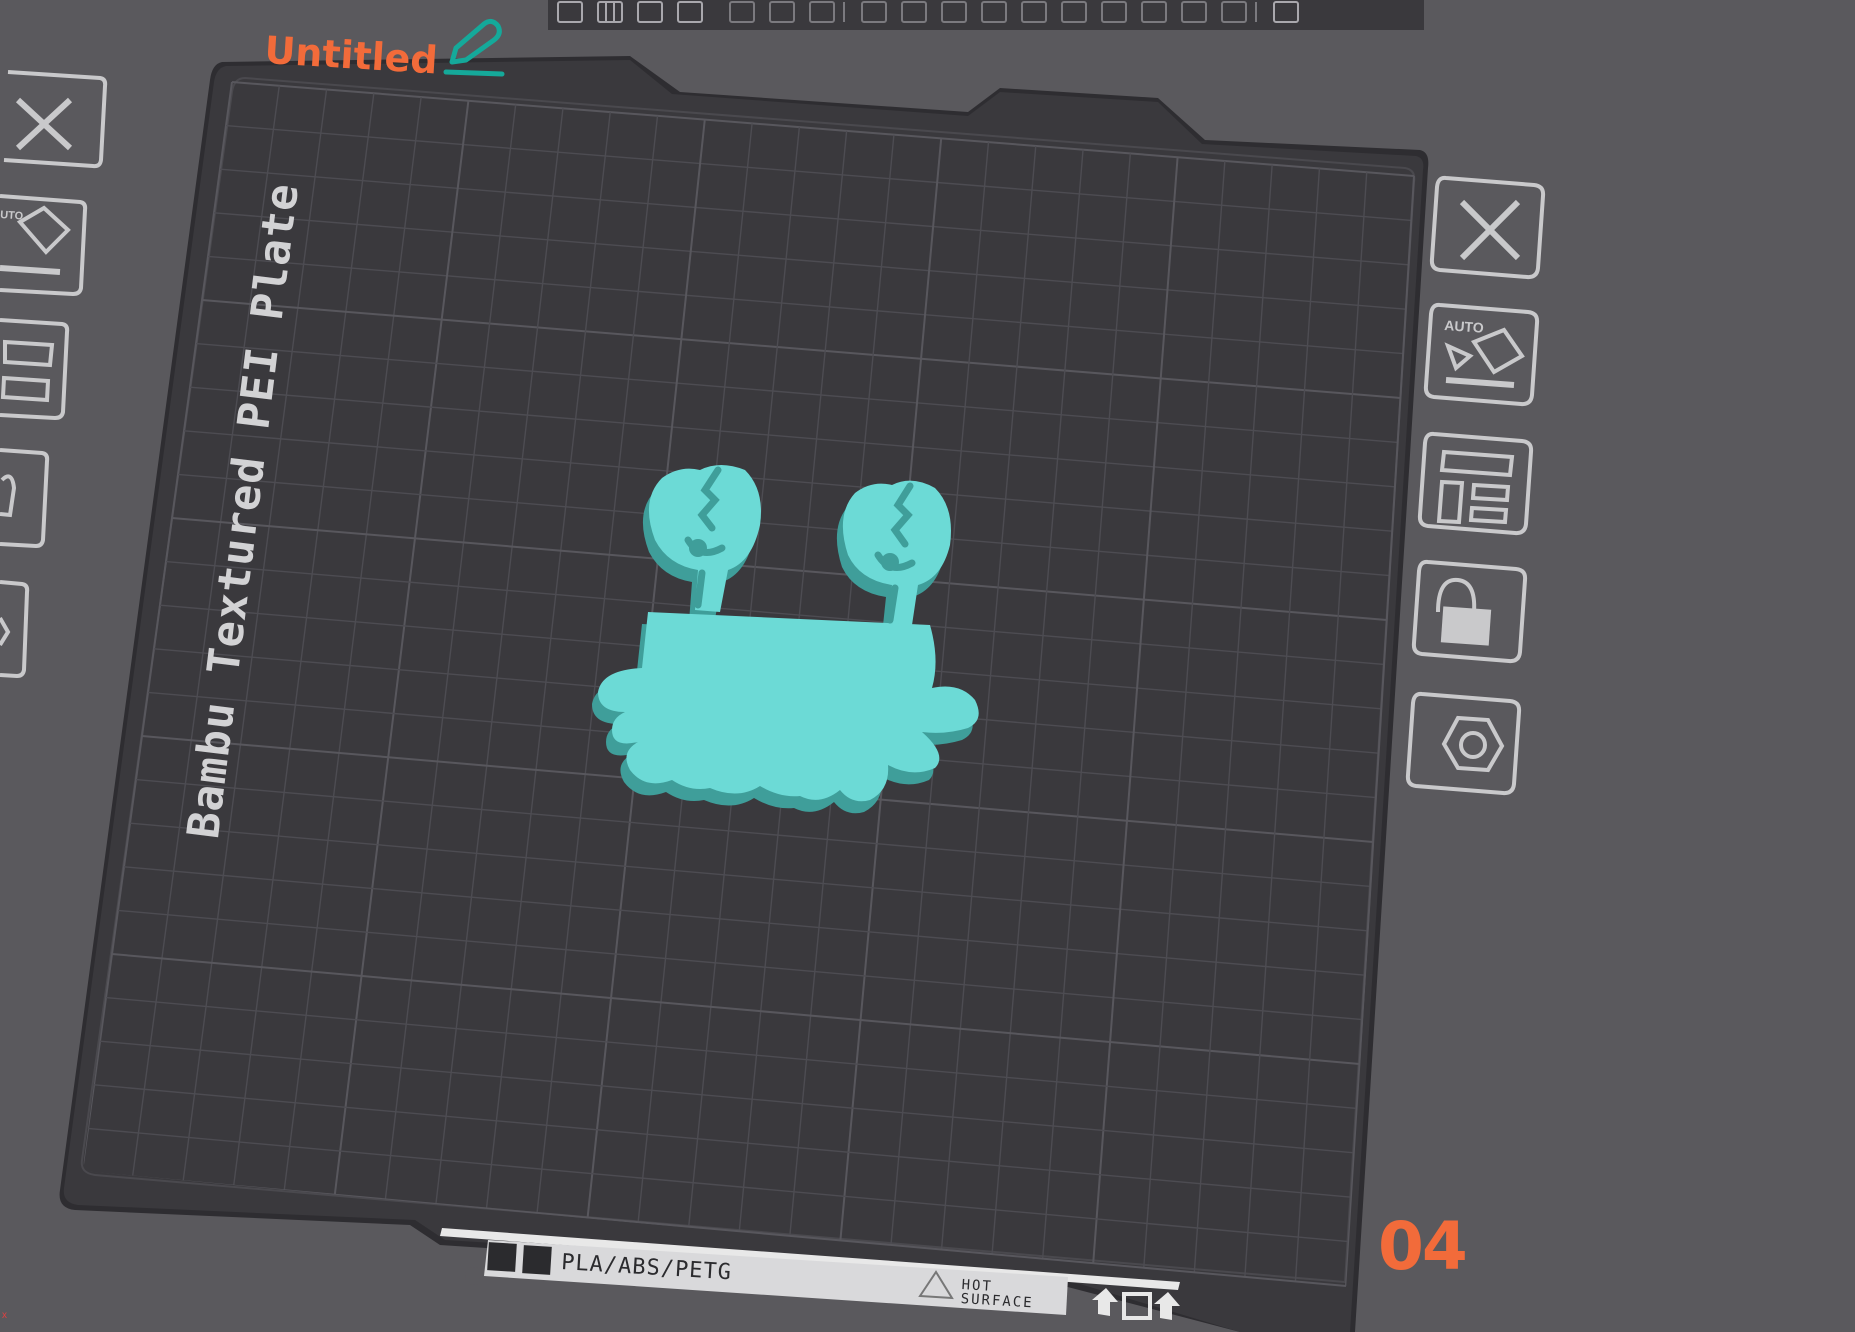 Image resolution: width=1855 pixels, height=1332 pixels. I want to click on plate-layout-button, so click(1475, 483).